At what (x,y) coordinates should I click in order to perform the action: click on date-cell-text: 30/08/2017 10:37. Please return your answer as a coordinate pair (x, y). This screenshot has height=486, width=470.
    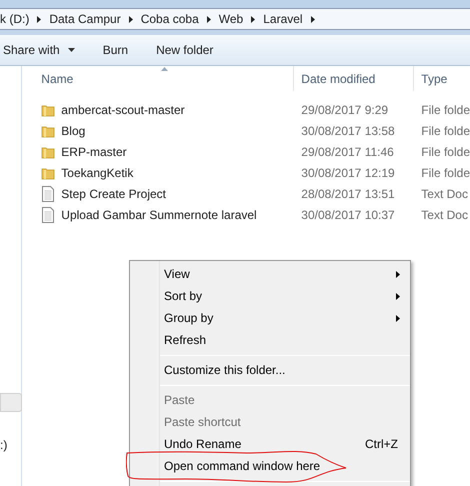
    Looking at the image, I should click on (348, 215).